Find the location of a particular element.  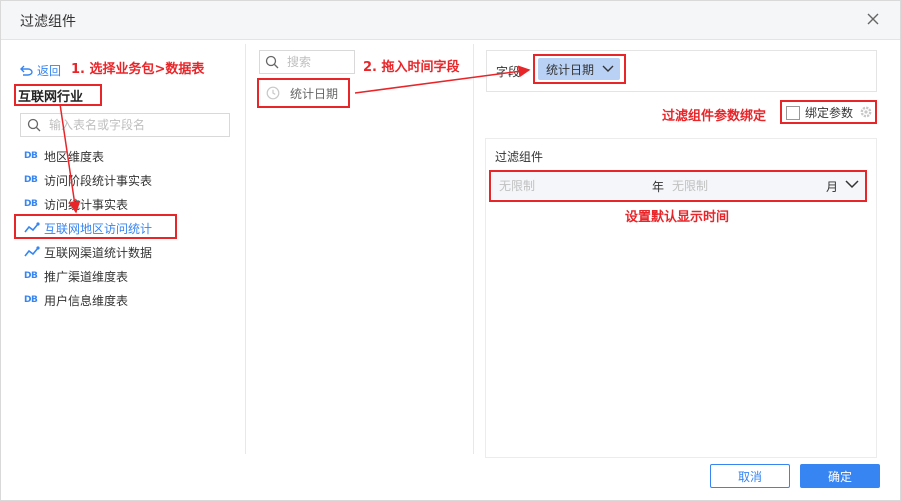

annotation-arrow-step1 is located at coordinates (70, 158).